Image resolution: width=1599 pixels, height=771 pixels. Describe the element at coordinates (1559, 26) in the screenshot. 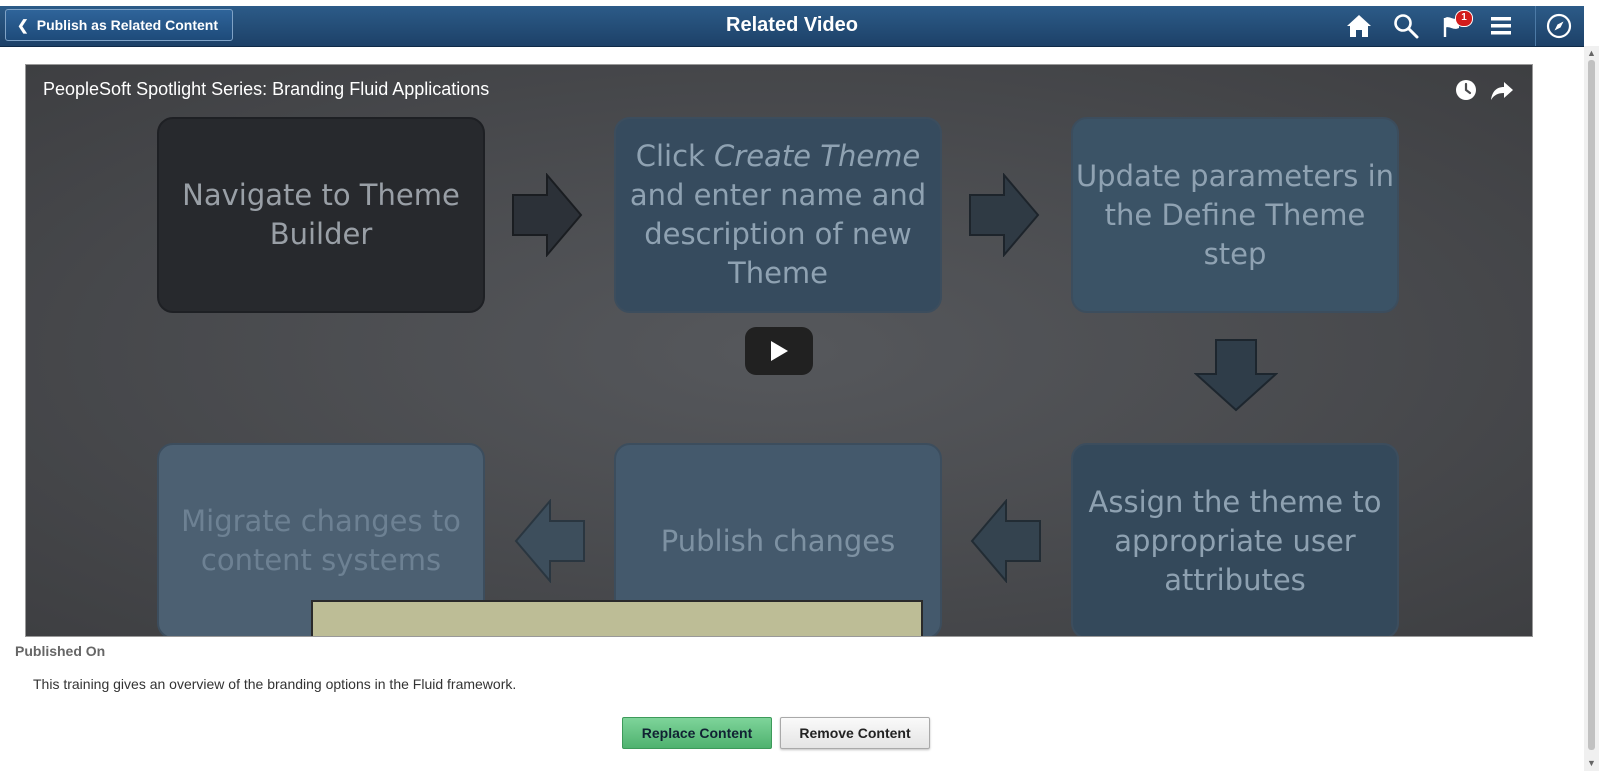

I see `navbar-icon` at that location.